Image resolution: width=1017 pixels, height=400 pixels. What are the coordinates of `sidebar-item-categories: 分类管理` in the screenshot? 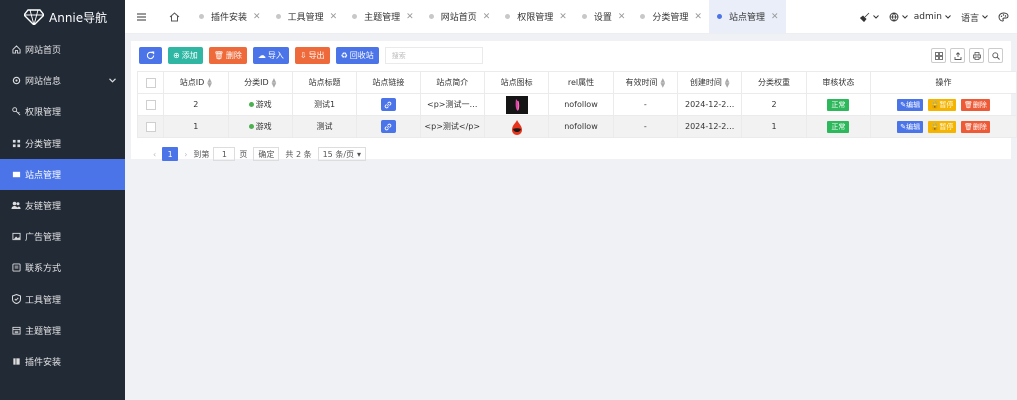 It's located at (62, 143).